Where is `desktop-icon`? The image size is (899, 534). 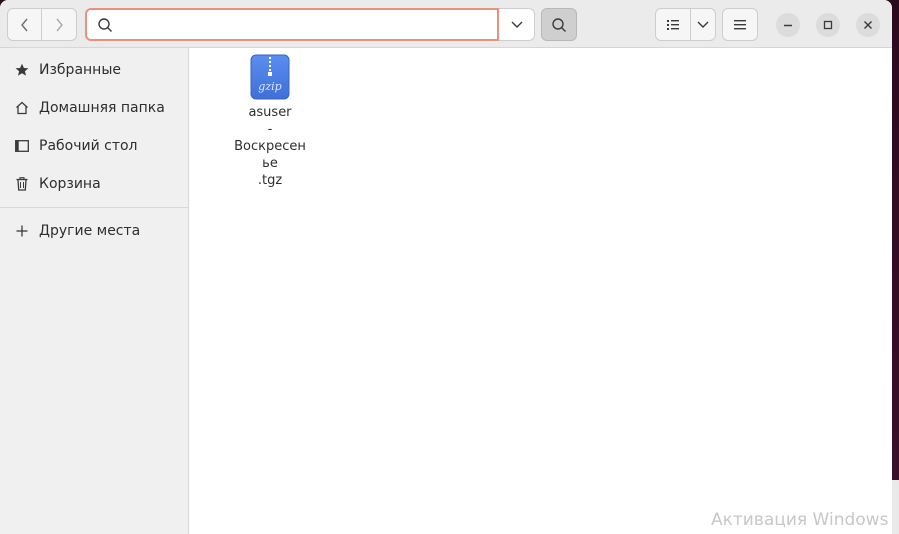 desktop-icon is located at coordinates (22, 146).